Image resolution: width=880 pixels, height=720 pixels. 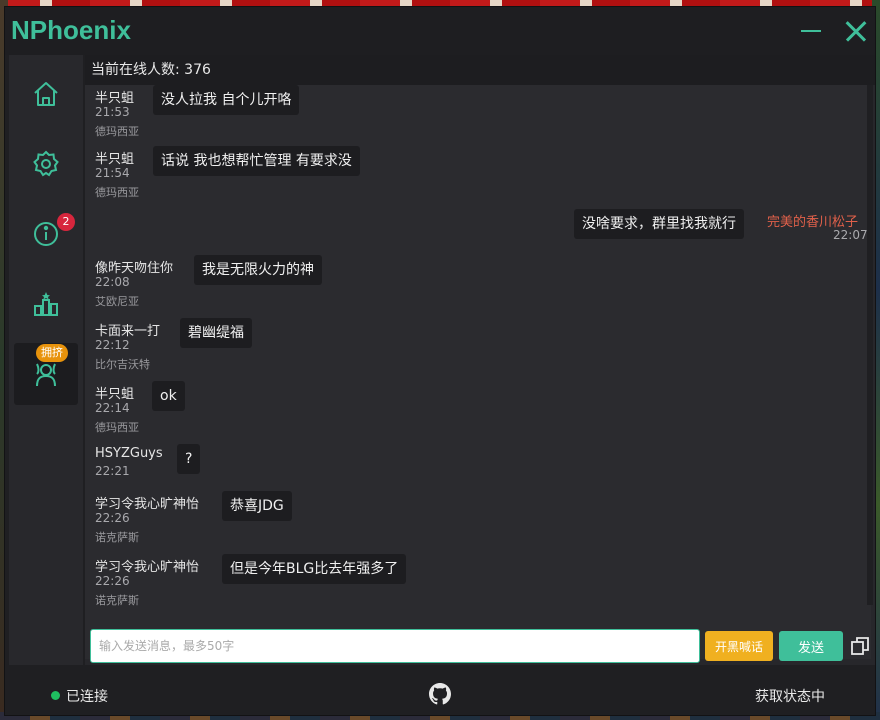 I want to click on sender-region: 比尔吉沃特, so click(x=122, y=364).